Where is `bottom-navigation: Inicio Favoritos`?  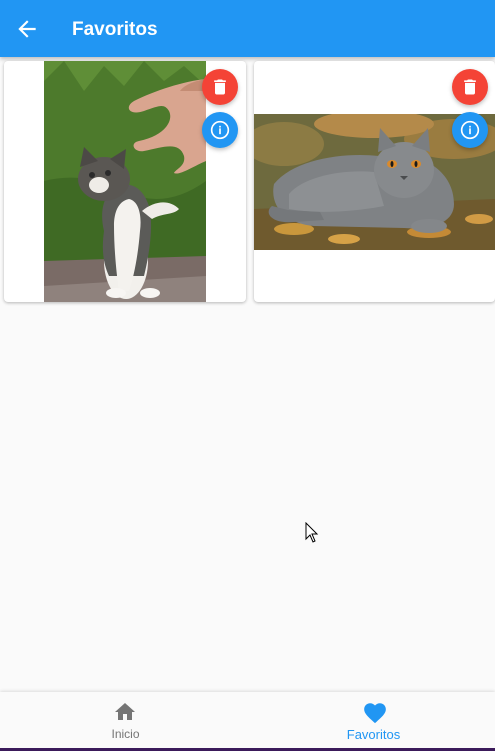 bottom-navigation: Inicio Favoritos is located at coordinates (247, 720).